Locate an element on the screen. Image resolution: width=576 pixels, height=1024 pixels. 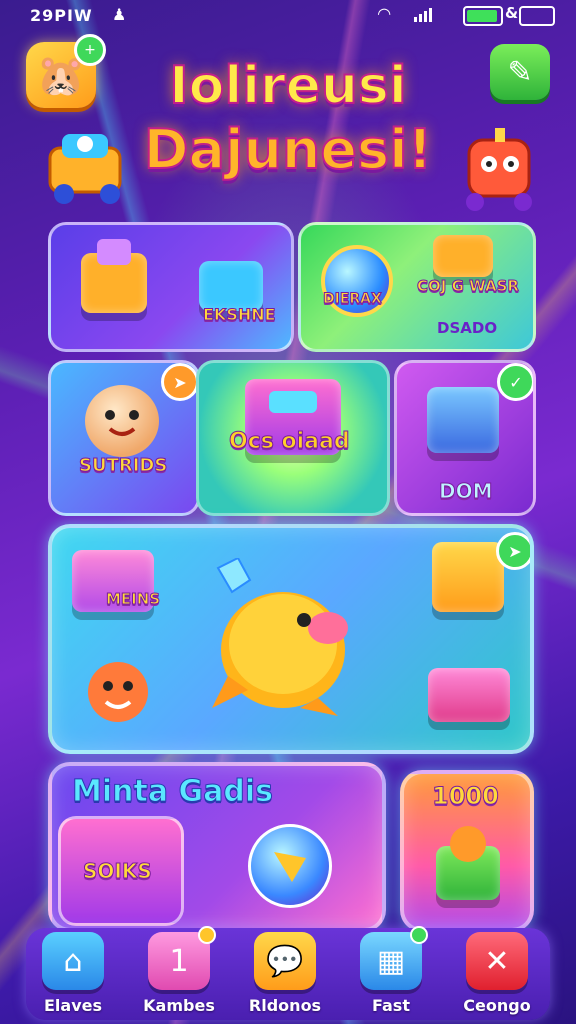
blue-cube-icon is located at coordinates (463, 420).